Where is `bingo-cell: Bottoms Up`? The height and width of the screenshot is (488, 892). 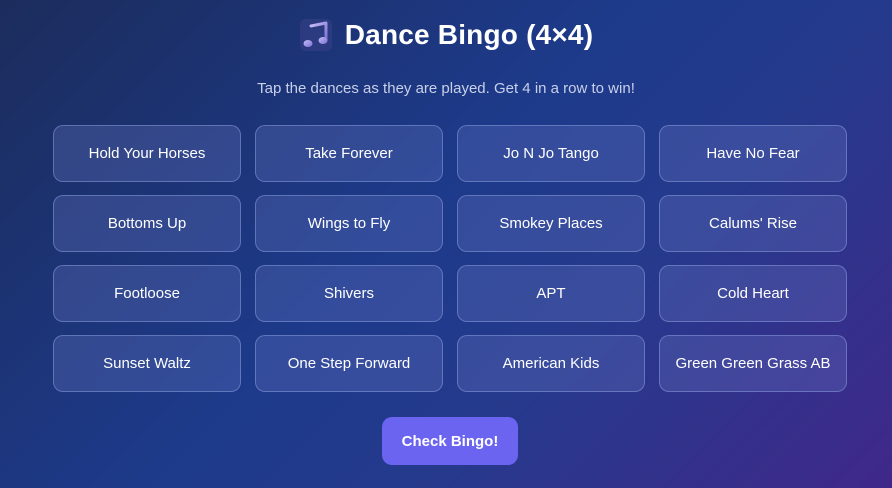 bingo-cell: Bottoms Up is located at coordinates (147, 223).